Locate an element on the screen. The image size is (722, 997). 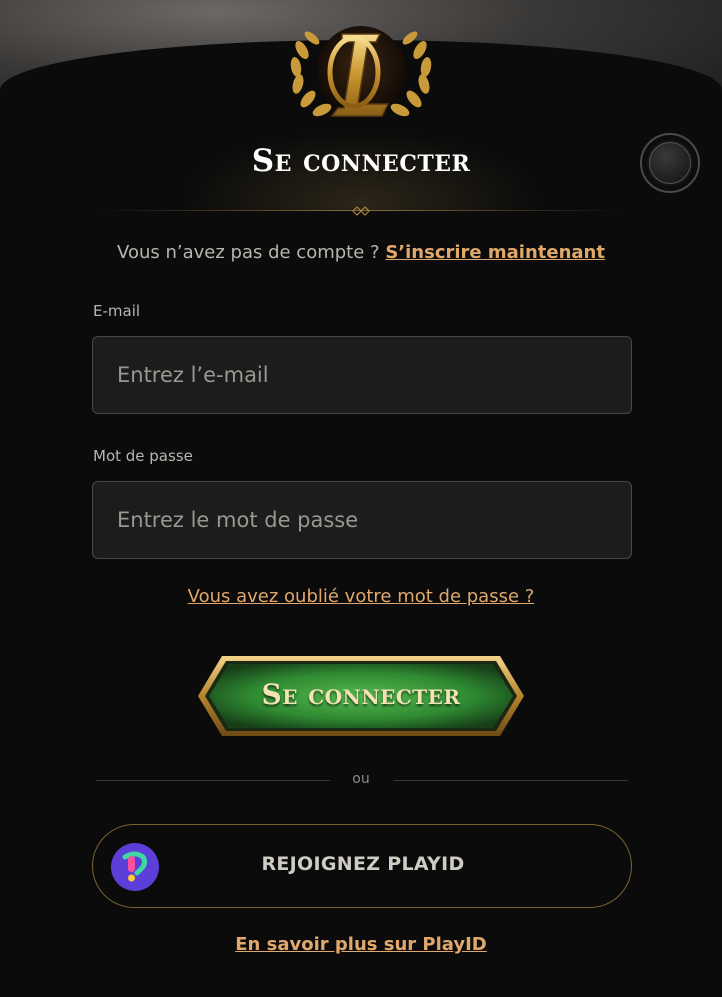
playid-join-label: REJOIGNEZ PLAYID is located at coordinates (363, 864).